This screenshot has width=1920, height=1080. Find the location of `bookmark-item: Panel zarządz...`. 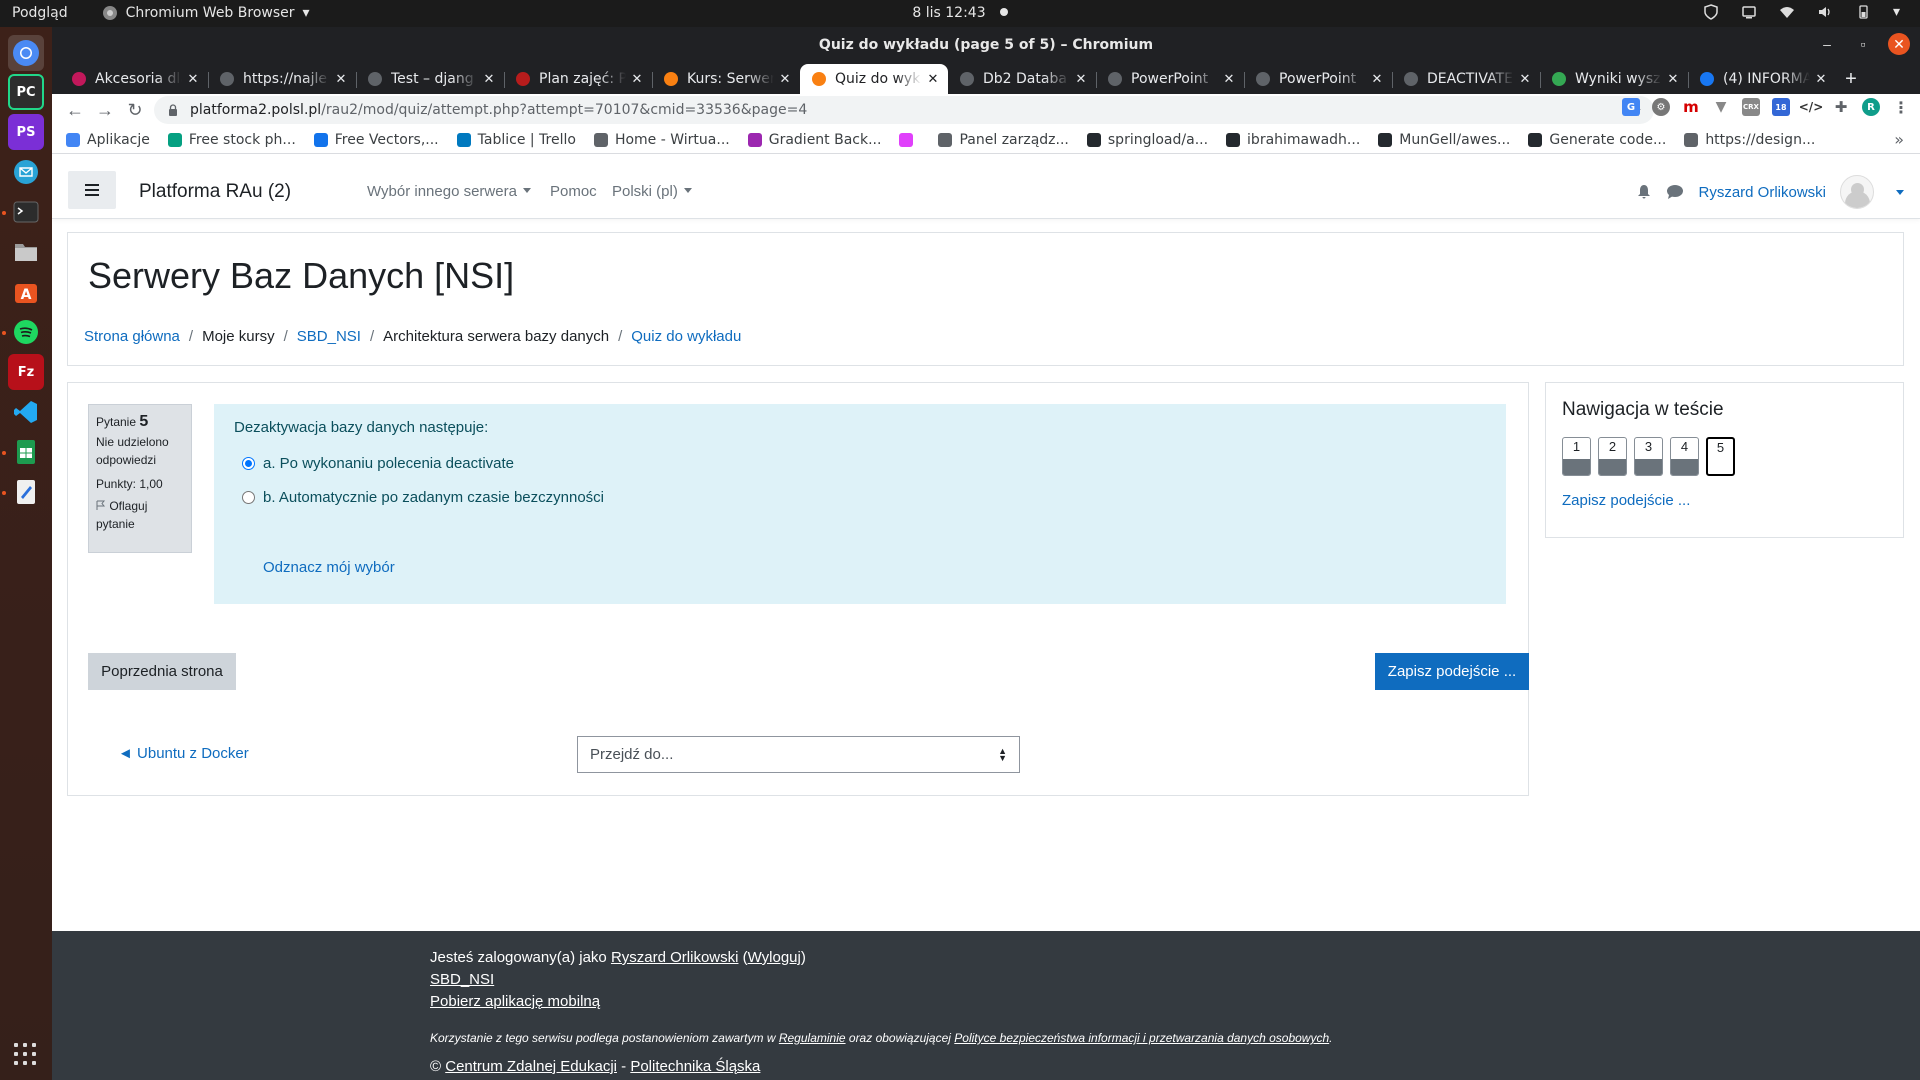

bookmark-item: Panel zarządz... is located at coordinates (1003, 140).